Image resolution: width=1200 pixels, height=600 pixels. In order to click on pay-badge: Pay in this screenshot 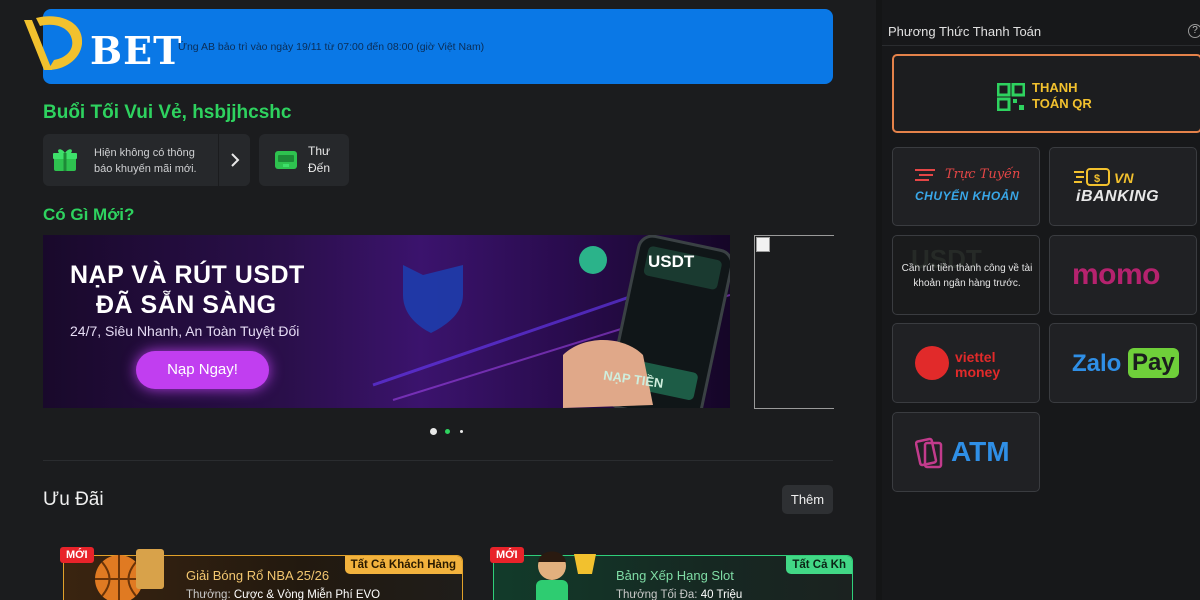, I will do `click(1153, 363)`.